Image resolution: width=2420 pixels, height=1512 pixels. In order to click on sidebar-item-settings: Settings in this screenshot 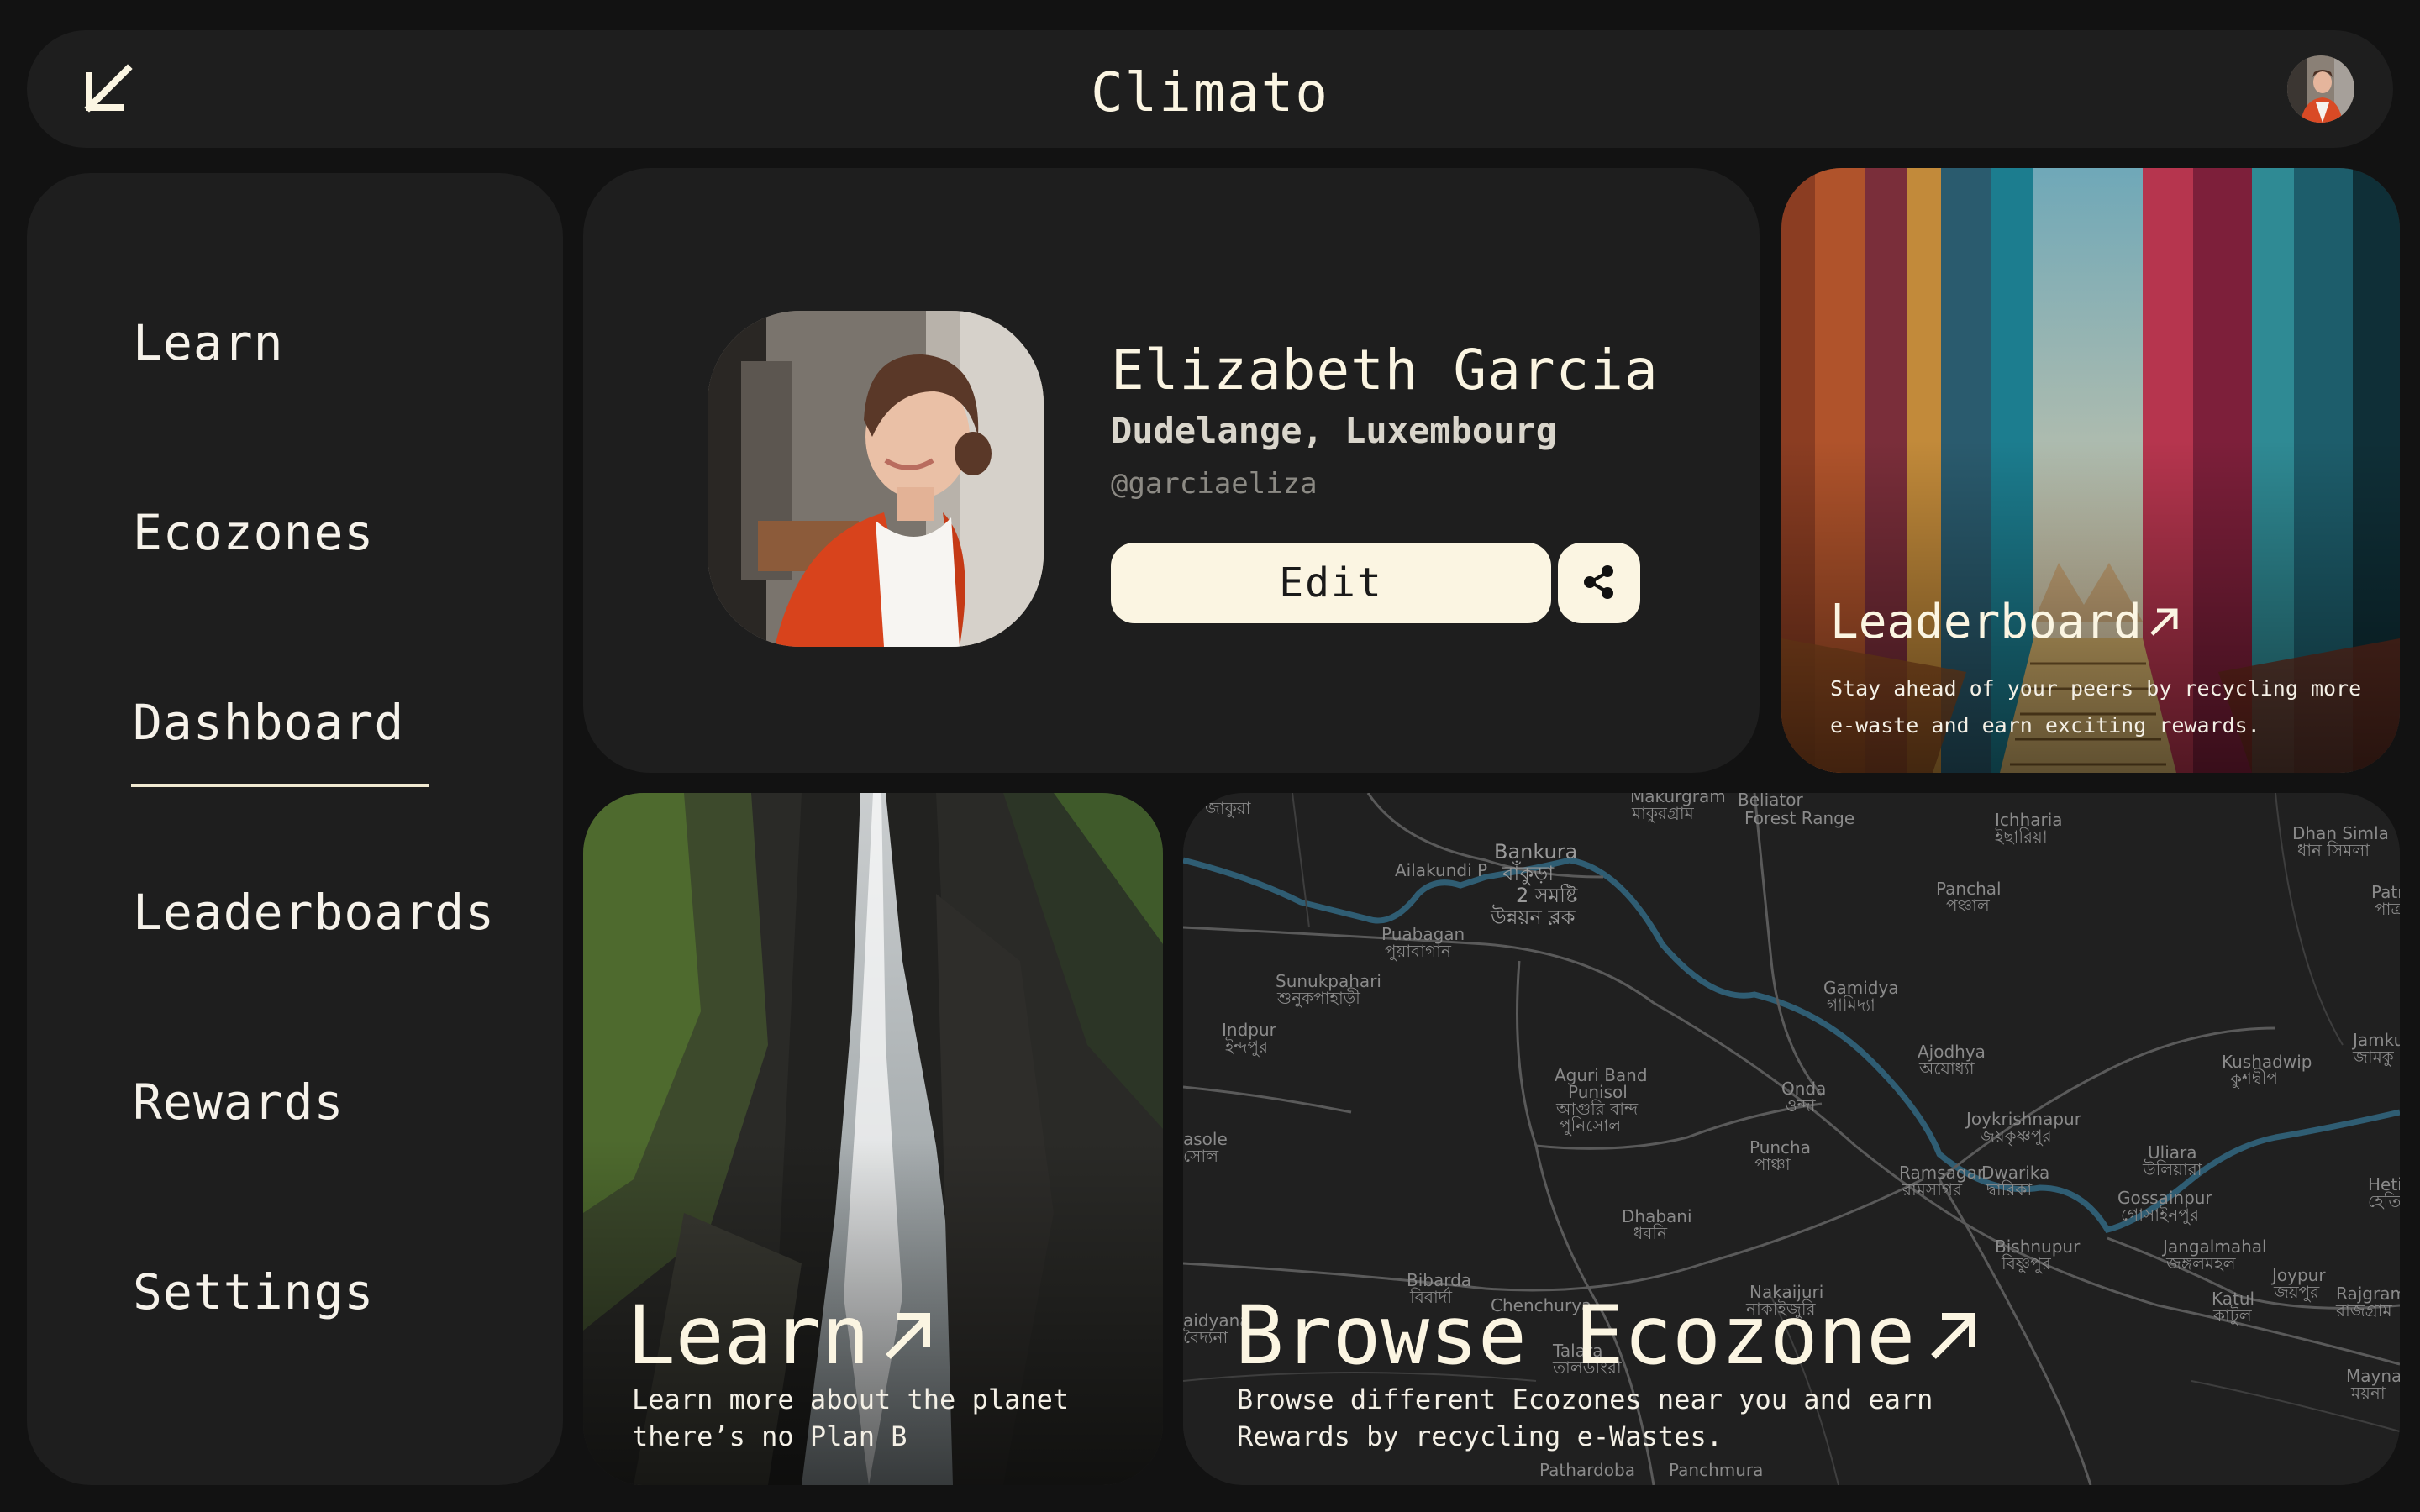, I will do `click(254, 1291)`.